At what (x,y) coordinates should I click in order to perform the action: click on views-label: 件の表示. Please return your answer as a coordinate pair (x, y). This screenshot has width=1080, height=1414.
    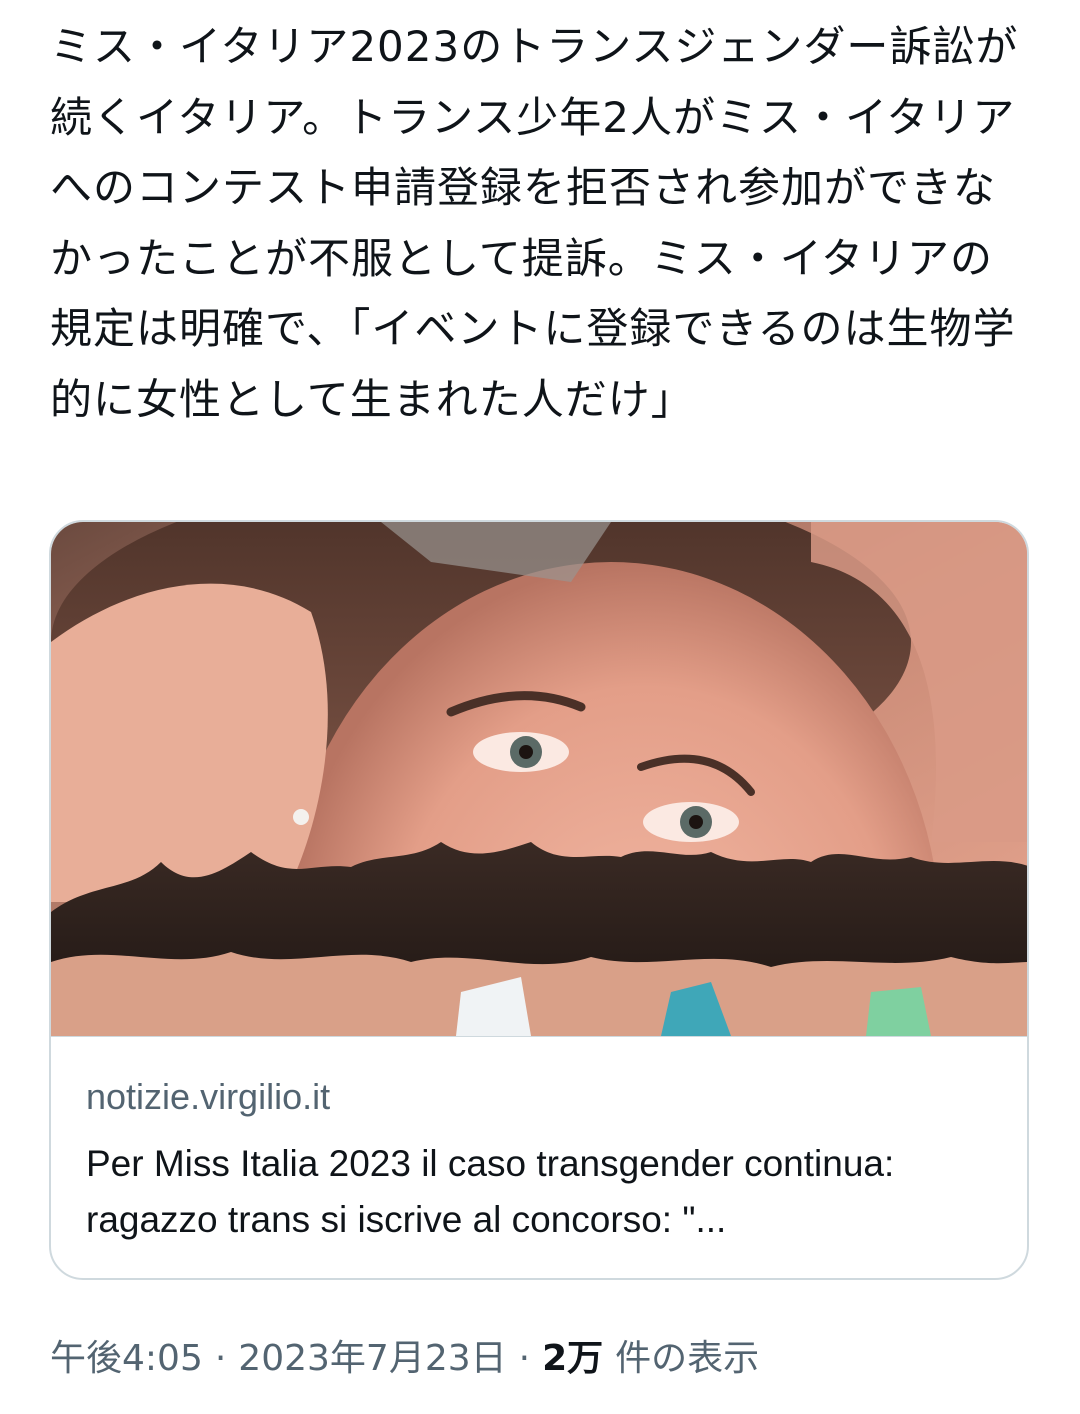
    Looking at the image, I should click on (687, 1358).